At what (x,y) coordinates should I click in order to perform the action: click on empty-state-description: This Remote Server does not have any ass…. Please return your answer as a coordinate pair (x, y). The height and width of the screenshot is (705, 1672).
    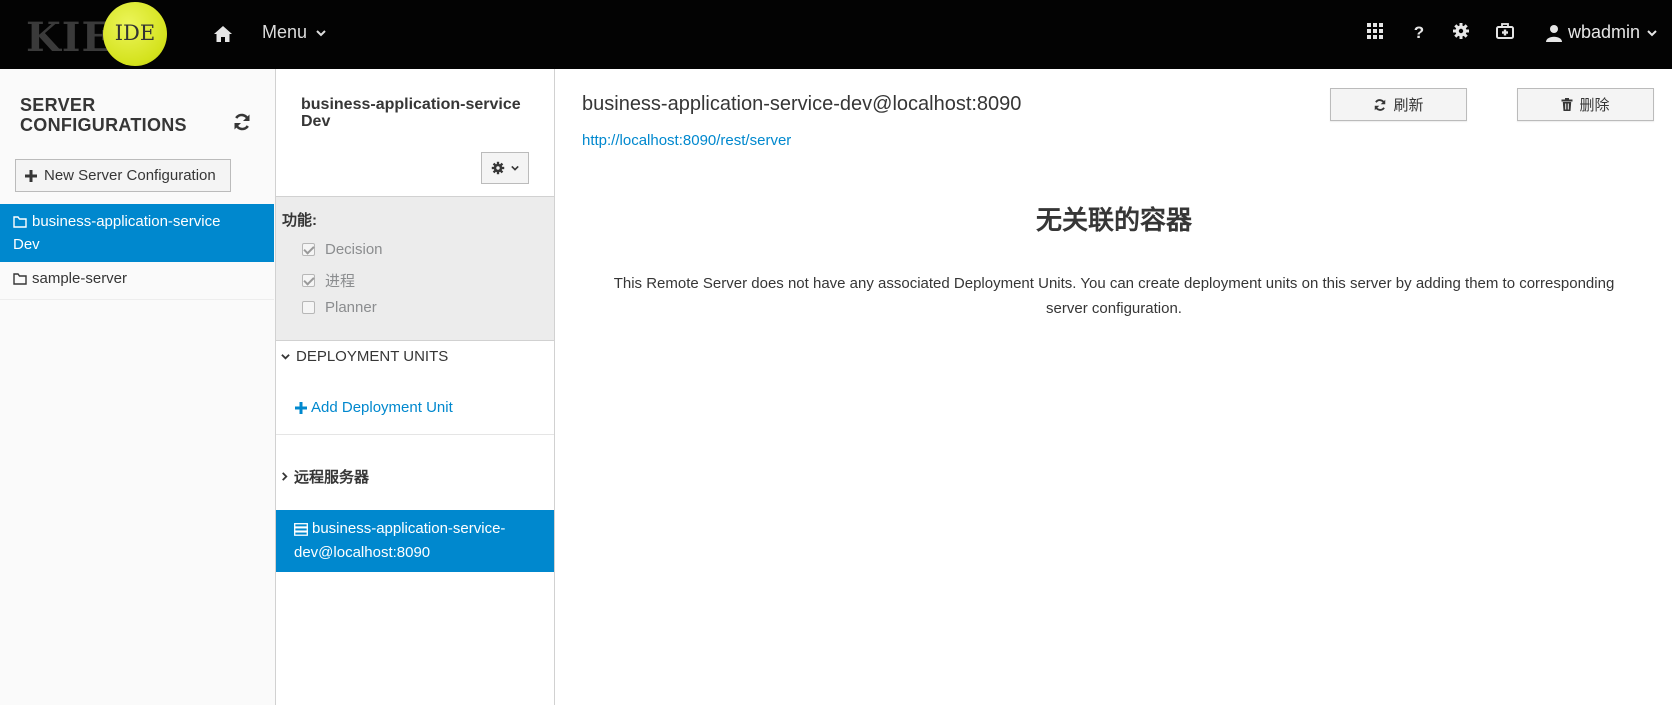
    Looking at the image, I should click on (1114, 296).